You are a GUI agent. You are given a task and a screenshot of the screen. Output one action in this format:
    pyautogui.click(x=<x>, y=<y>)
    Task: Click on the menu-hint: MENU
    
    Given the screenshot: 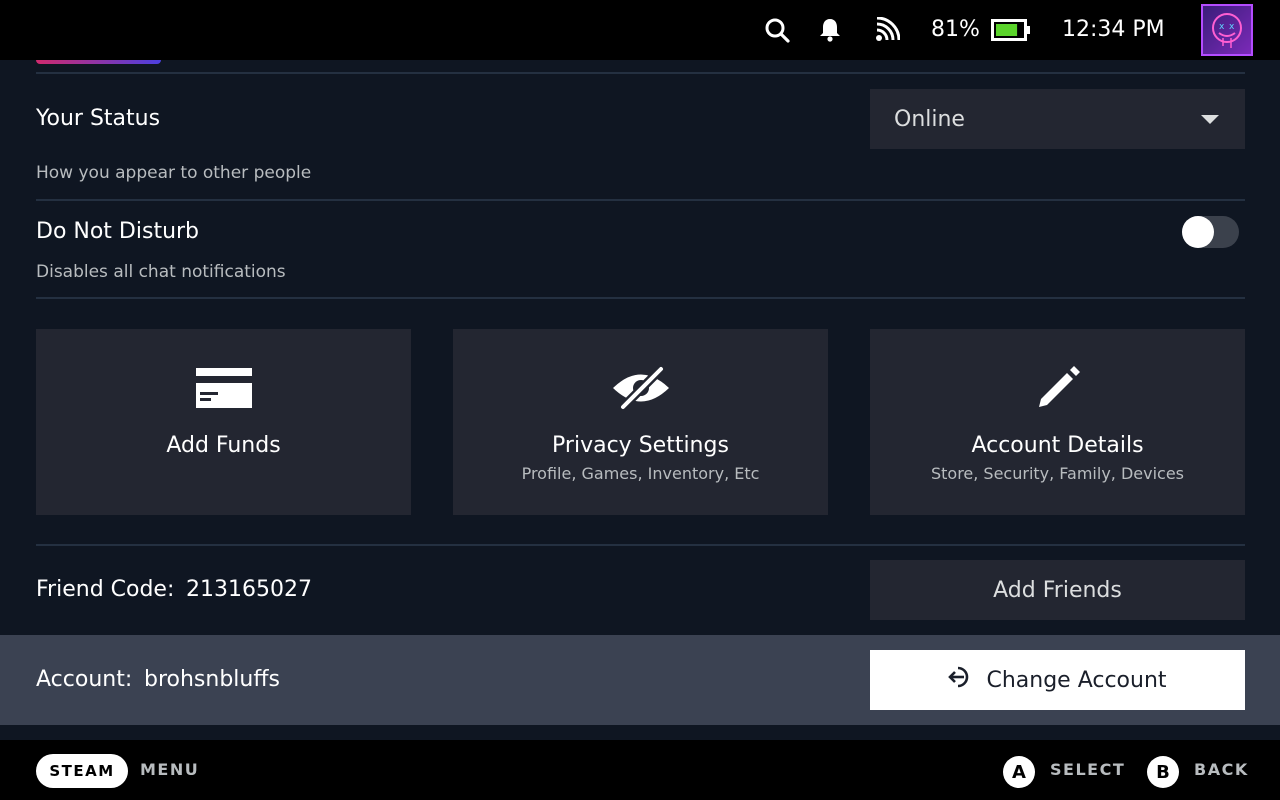 What is the action you would take?
    pyautogui.click(x=170, y=769)
    